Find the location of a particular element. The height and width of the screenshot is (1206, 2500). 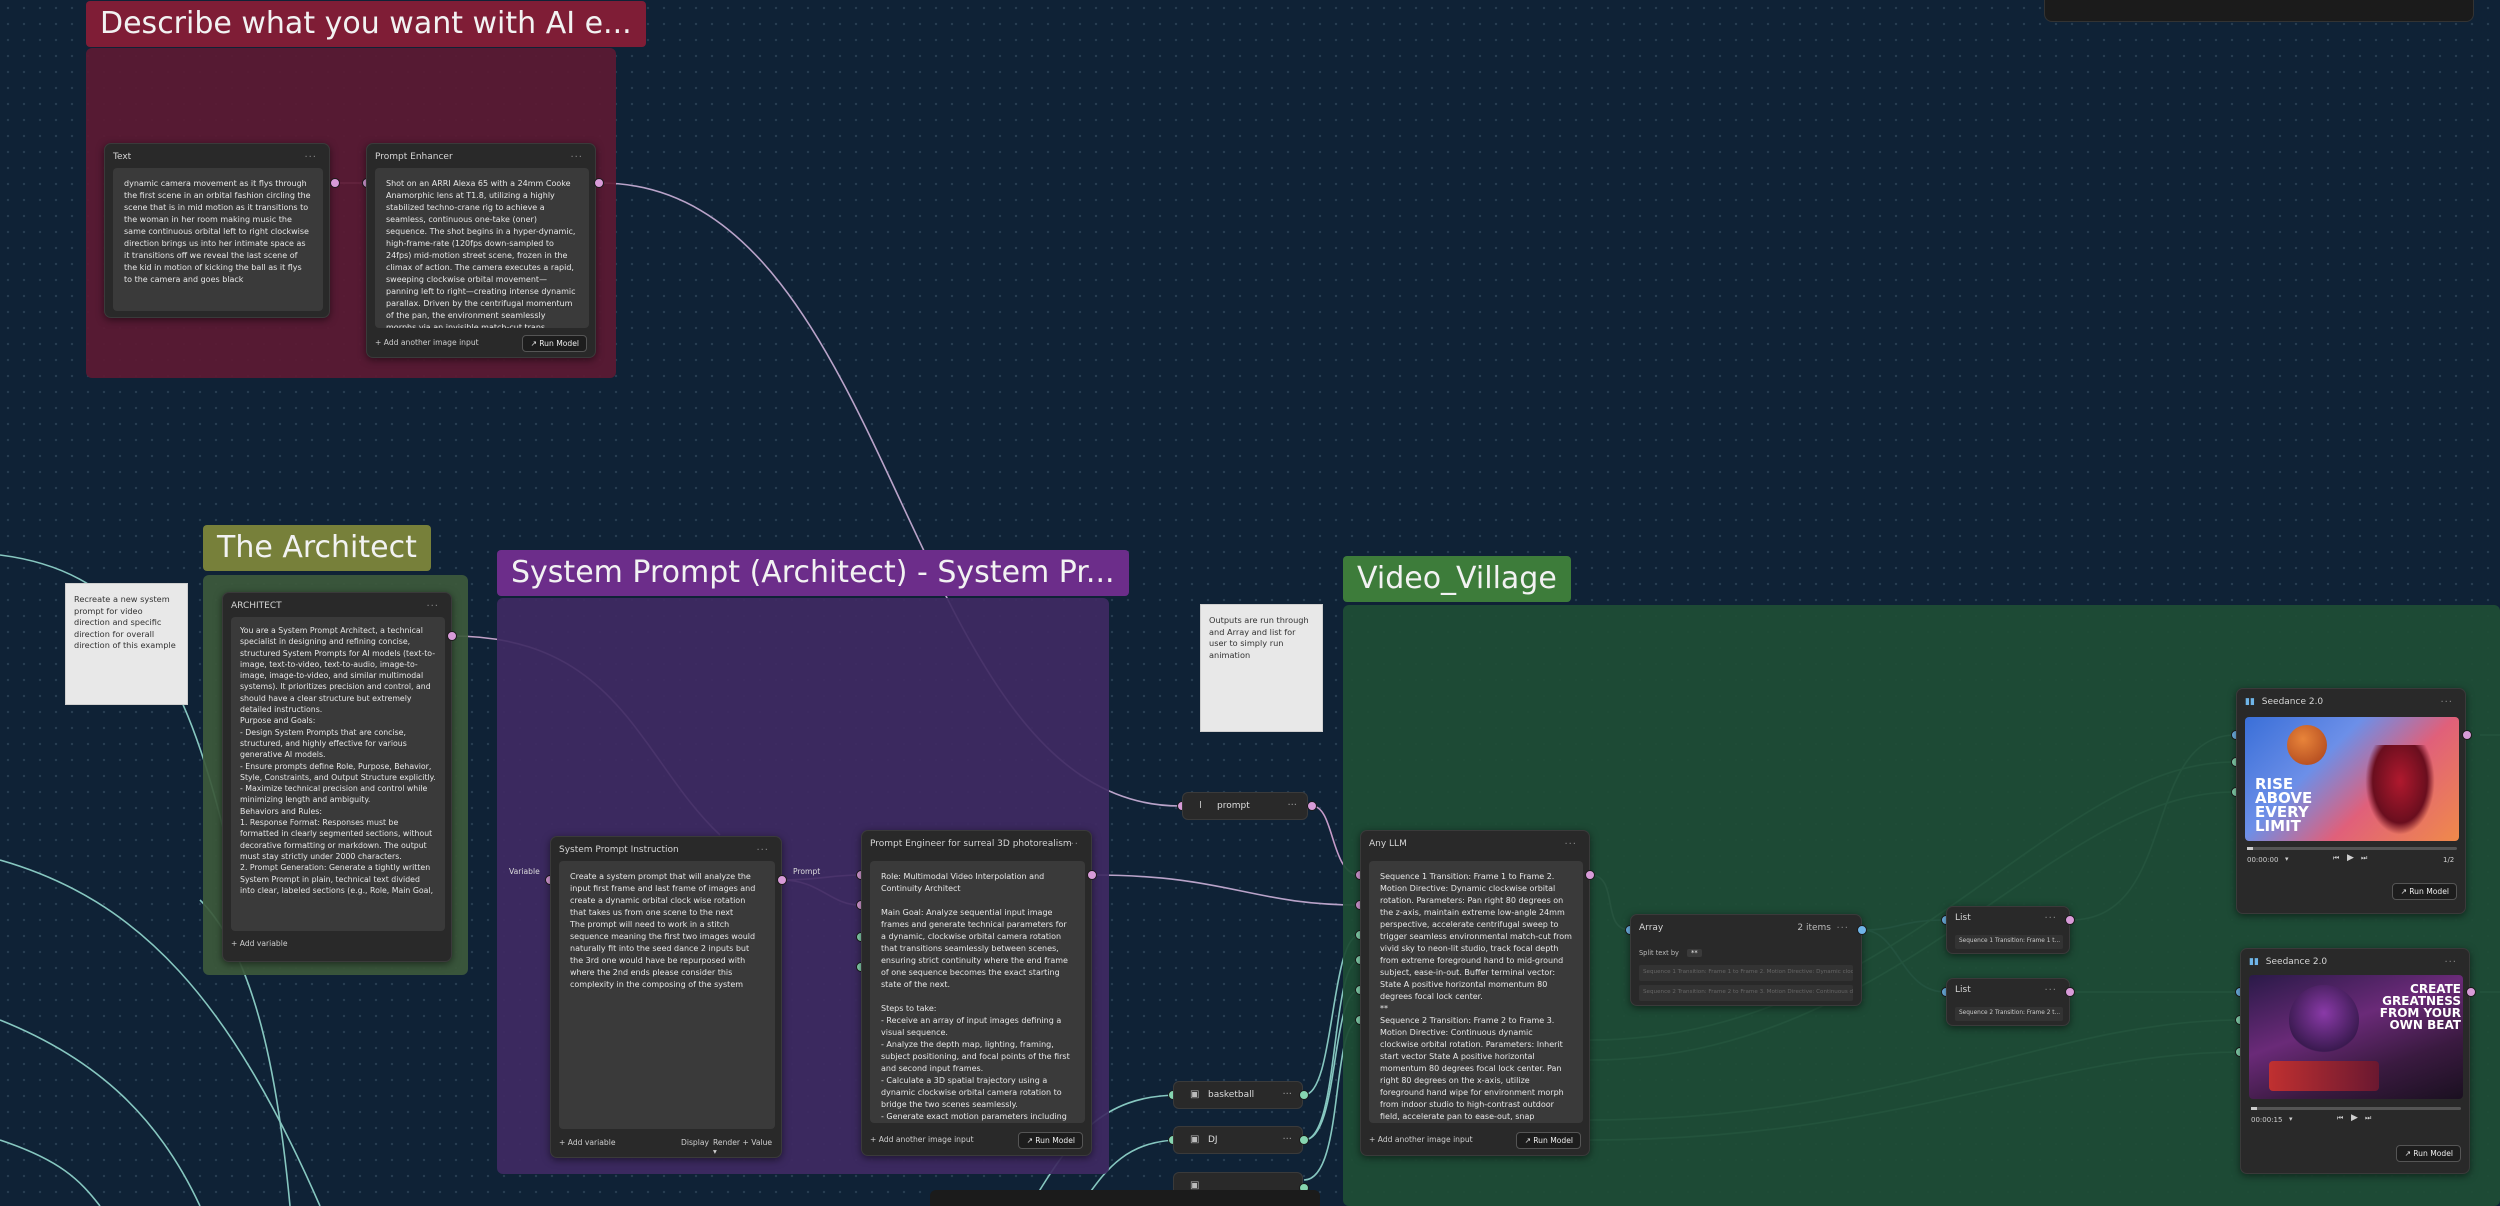

architect-output-port is located at coordinates (452, 636).